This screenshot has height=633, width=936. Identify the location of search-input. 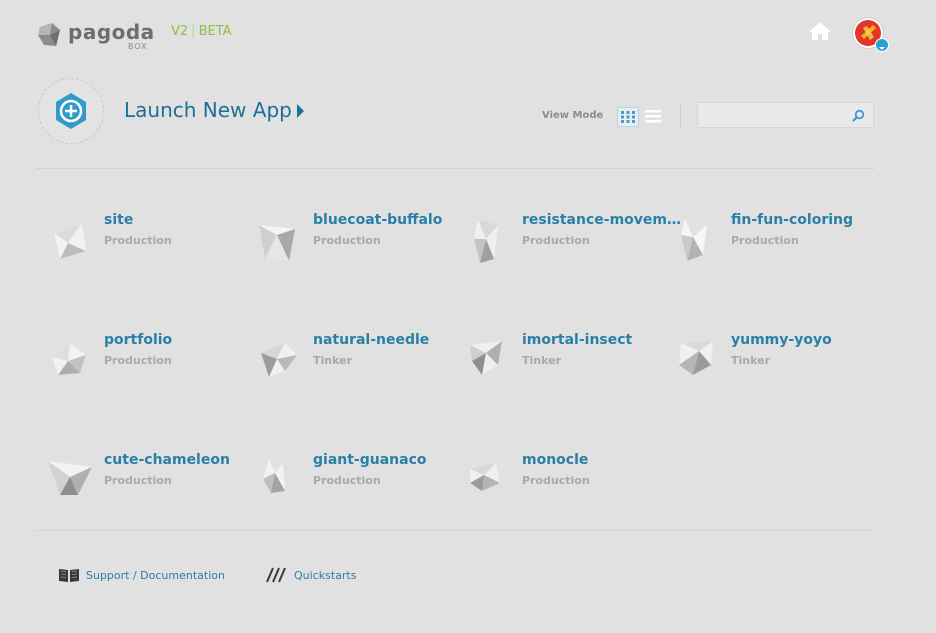
(781, 115).